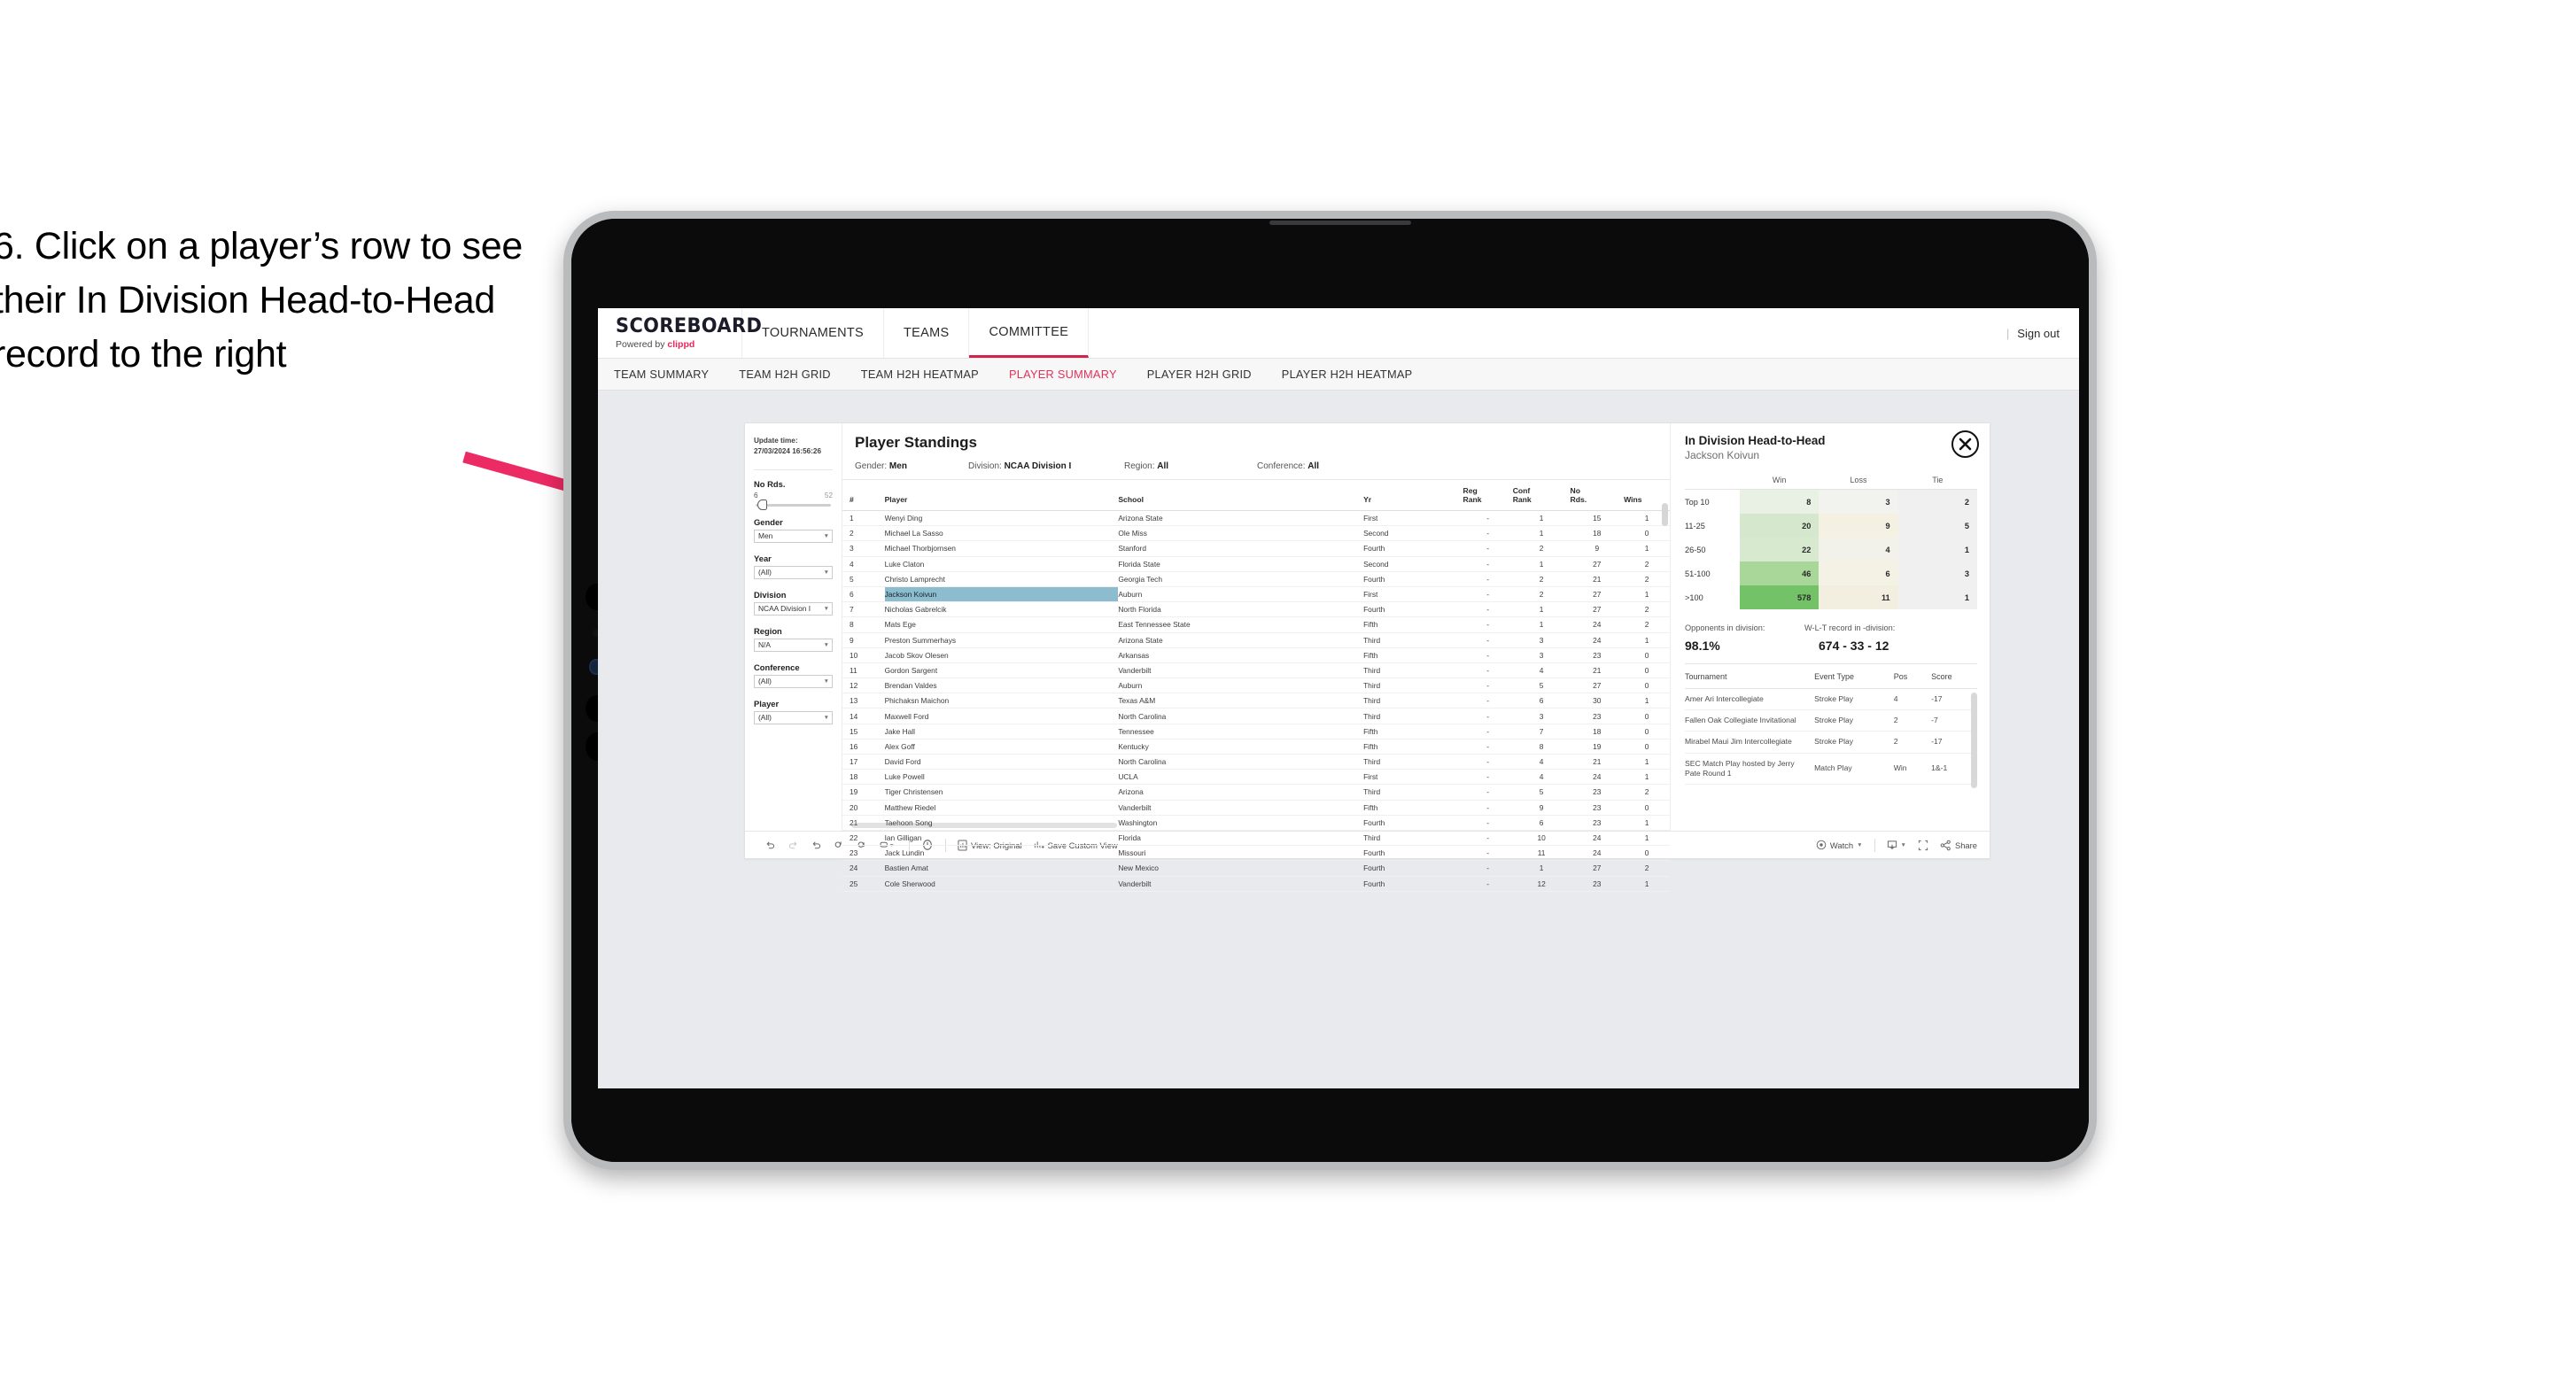  Describe the element at coordinates (1256, 853) in the screenshot. I see `table-row: 23 Jack Lundin Missouri Fourth -11 24 0` at that location.